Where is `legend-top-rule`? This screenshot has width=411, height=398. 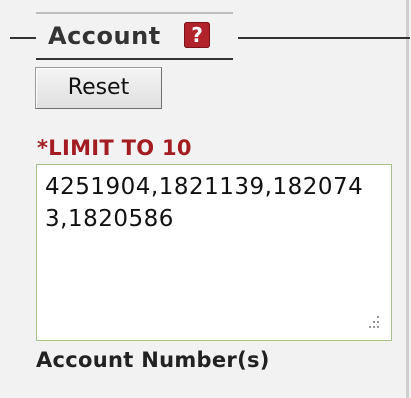 legend-top-rule is located at coordinates (134, 13).